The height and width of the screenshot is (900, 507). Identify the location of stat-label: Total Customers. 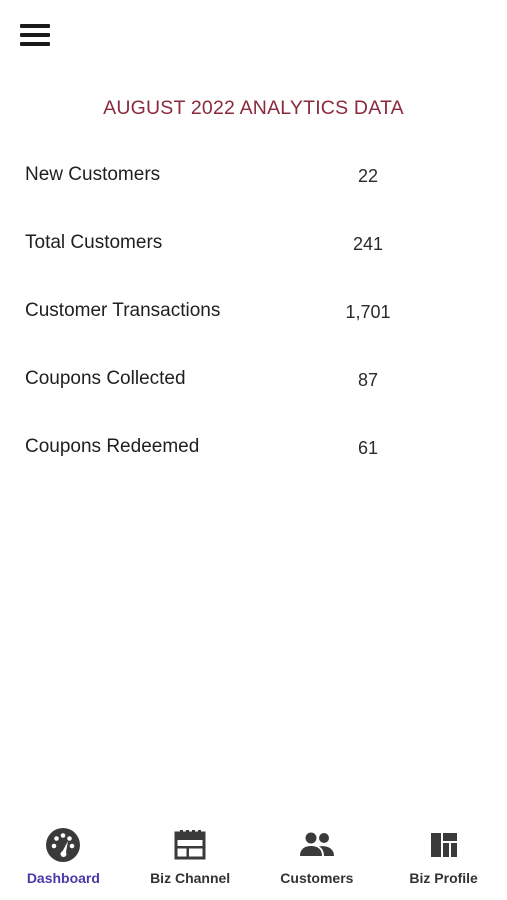
(94, 242).